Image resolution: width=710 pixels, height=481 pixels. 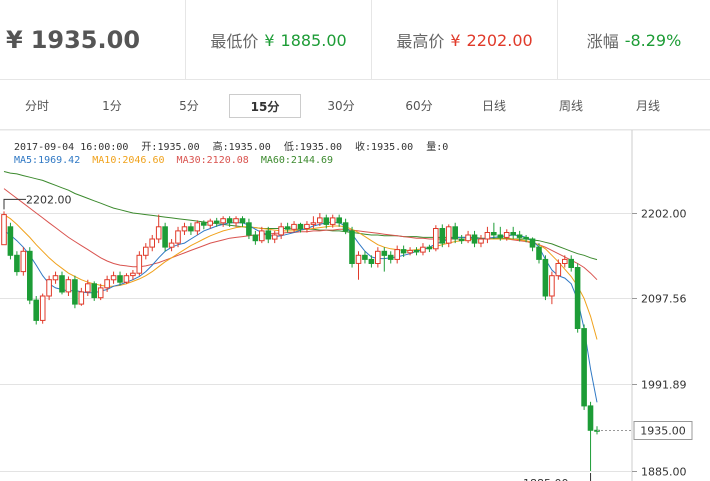 I want to click on min-marker-label: 1885.00, so click(x=546, y=479).